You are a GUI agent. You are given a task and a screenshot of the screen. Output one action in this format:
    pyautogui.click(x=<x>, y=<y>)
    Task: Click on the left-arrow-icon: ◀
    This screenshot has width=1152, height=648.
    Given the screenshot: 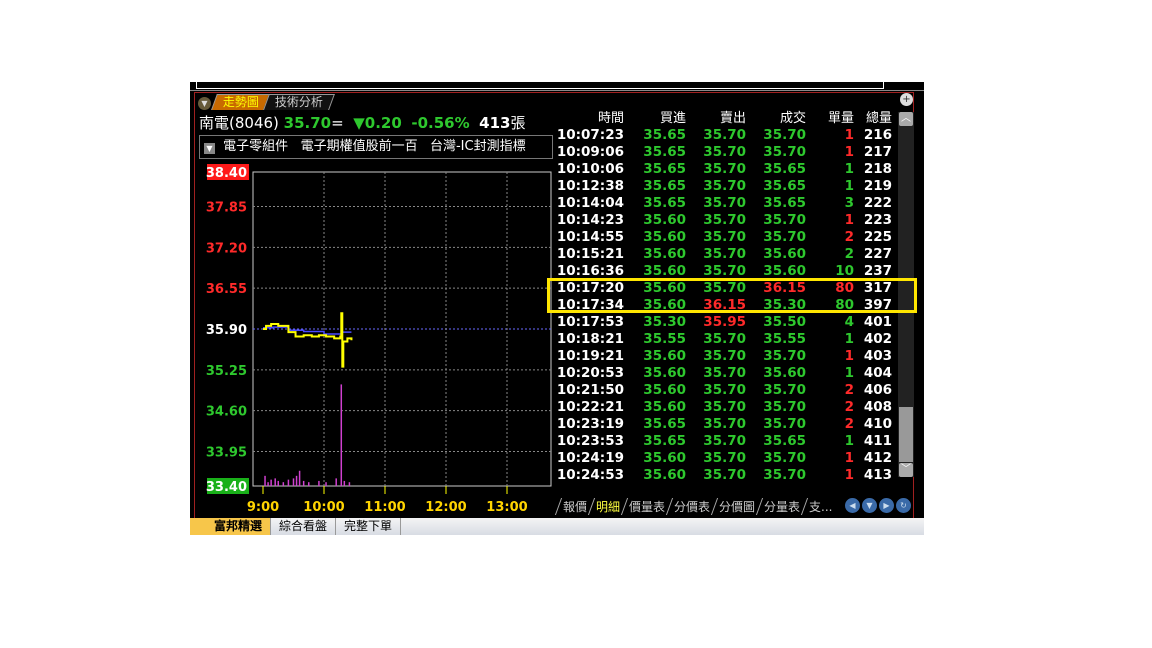 What is the action you would take?
    pyautogui.click(x=852, y=505)
    